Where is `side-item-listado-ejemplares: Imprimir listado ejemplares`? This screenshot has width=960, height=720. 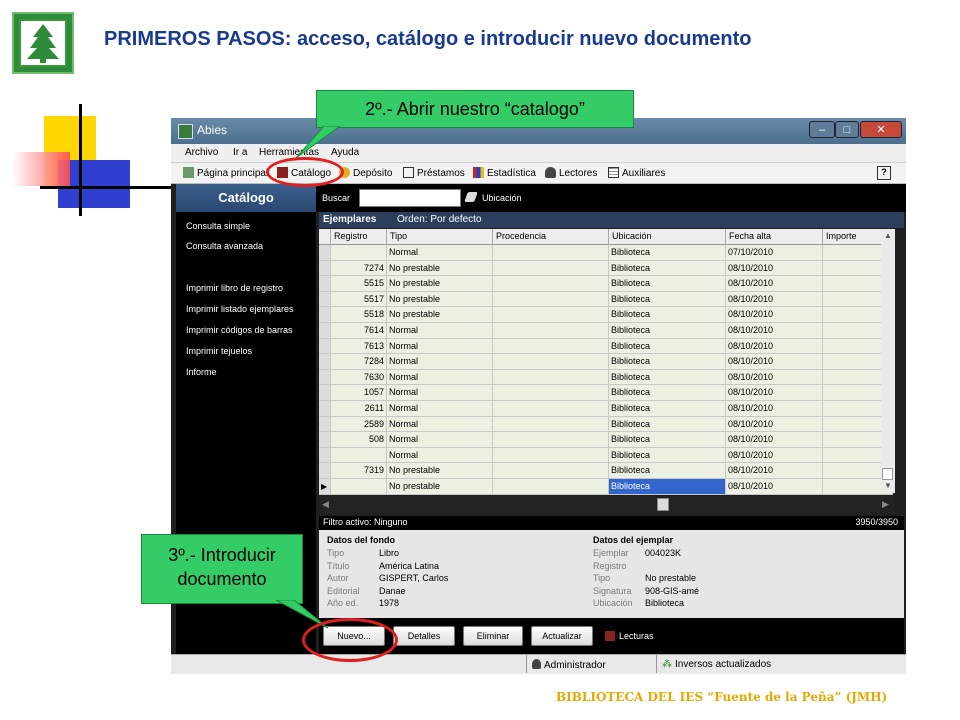
side-item-listado-ejemplares: Imprimir listado ejemplares is located at coordinates (240, 309).